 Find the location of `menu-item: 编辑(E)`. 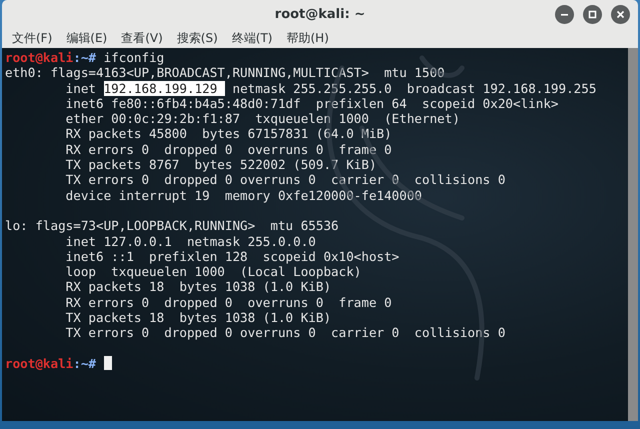

menu-item: 编辑(E) is located at coordinates (87, 38).